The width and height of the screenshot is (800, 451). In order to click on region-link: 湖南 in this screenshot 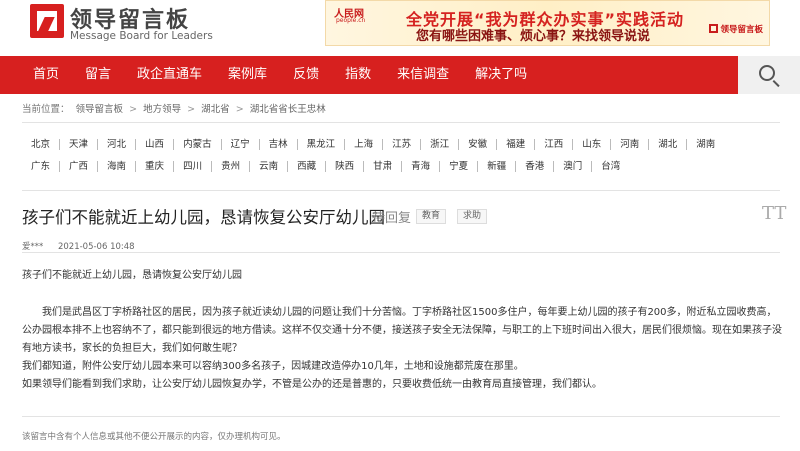, I will do `click(705, 144)`.